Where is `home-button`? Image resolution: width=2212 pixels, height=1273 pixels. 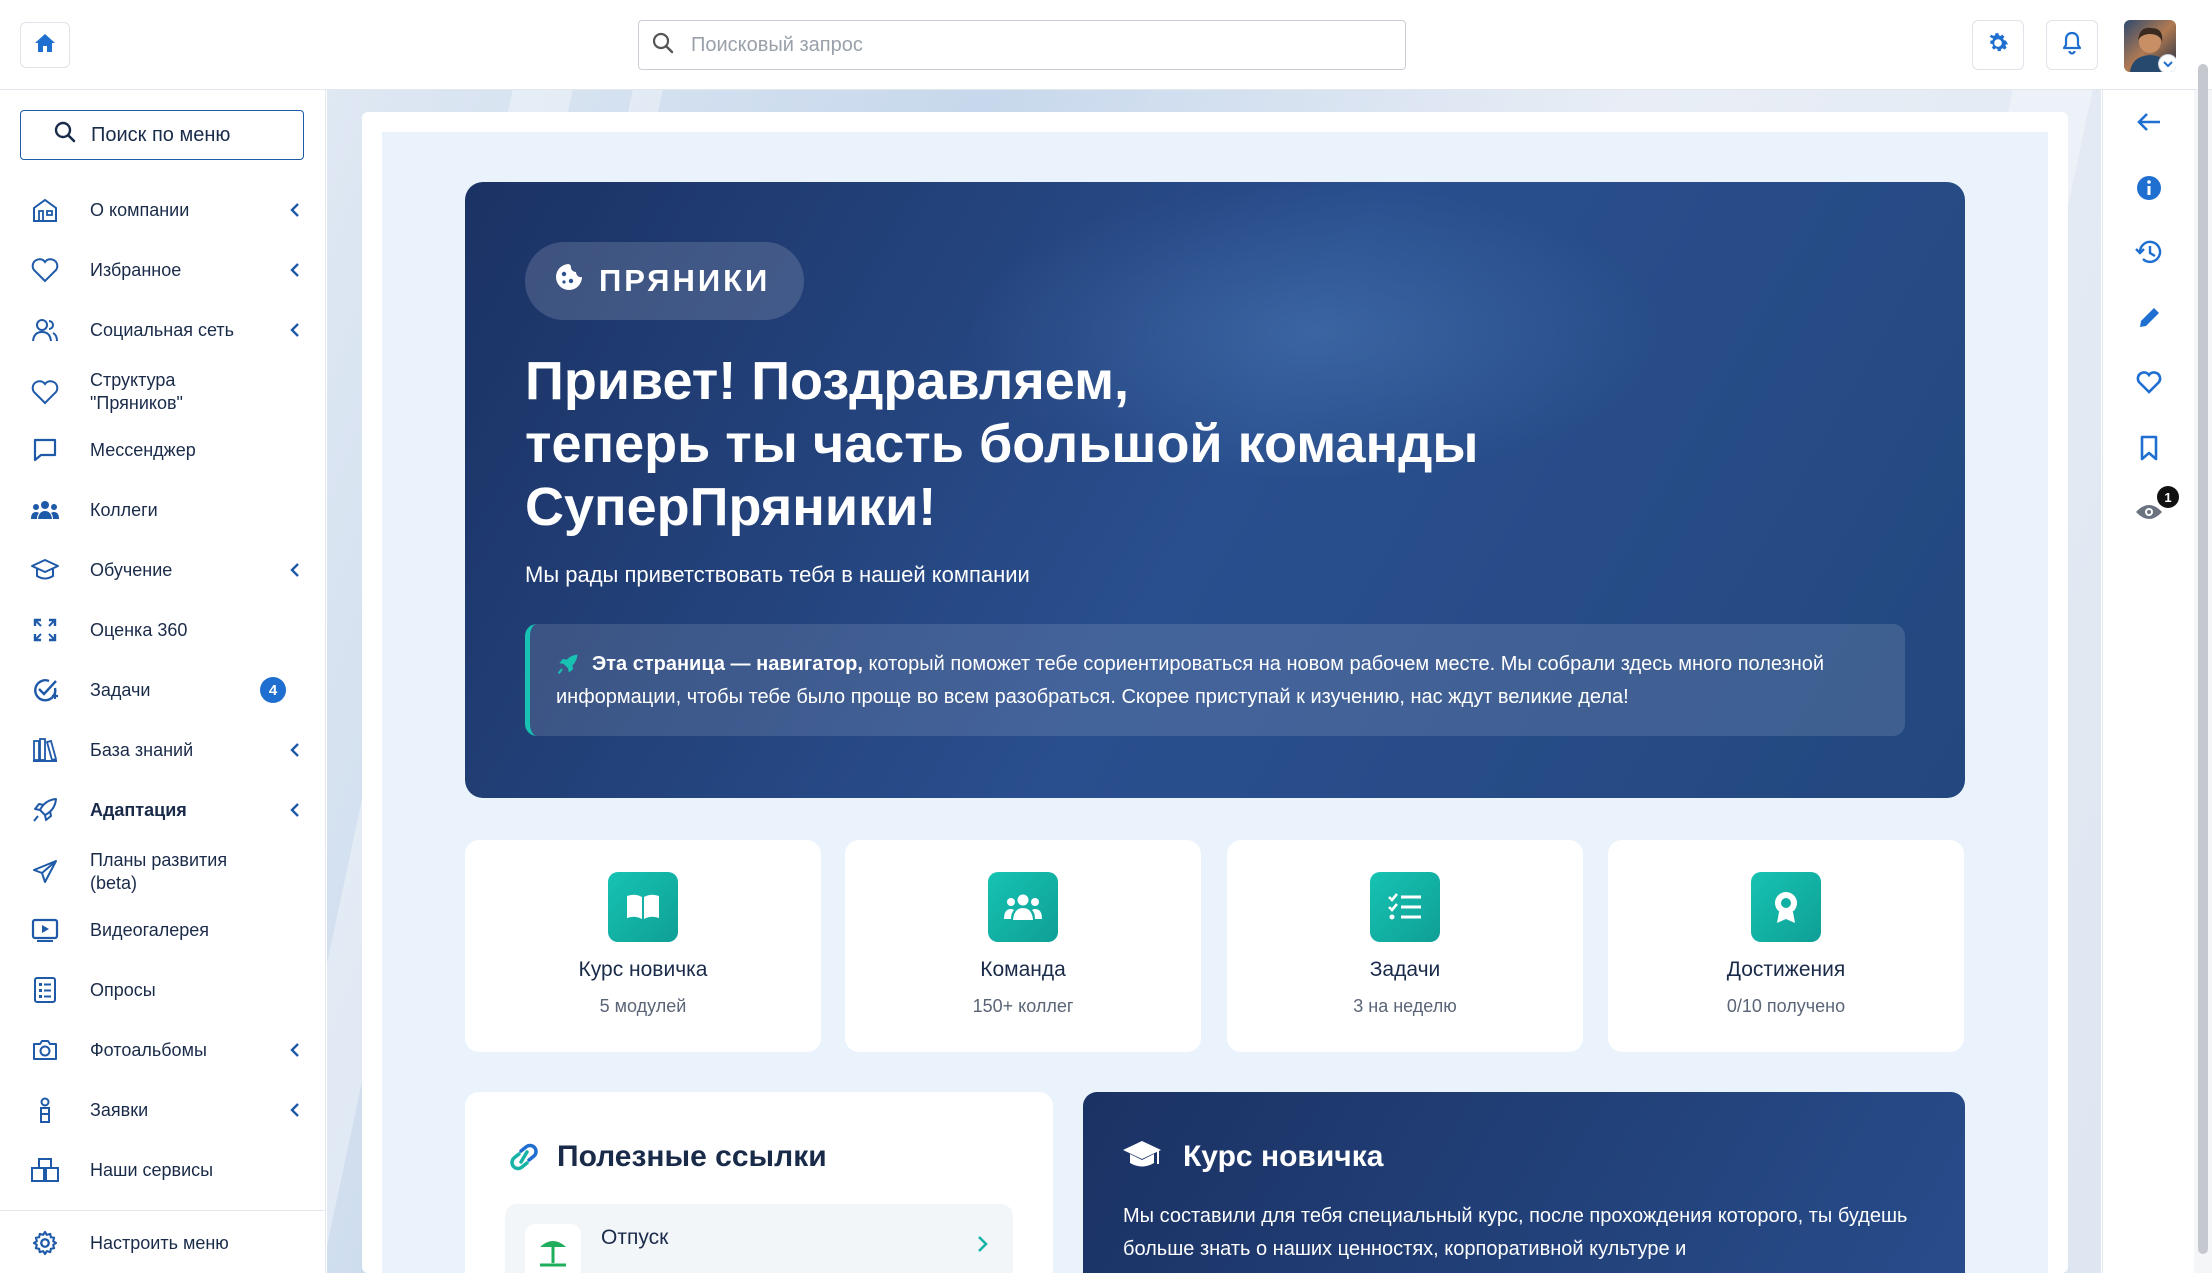 home-button is located at coordinates (45, 45).